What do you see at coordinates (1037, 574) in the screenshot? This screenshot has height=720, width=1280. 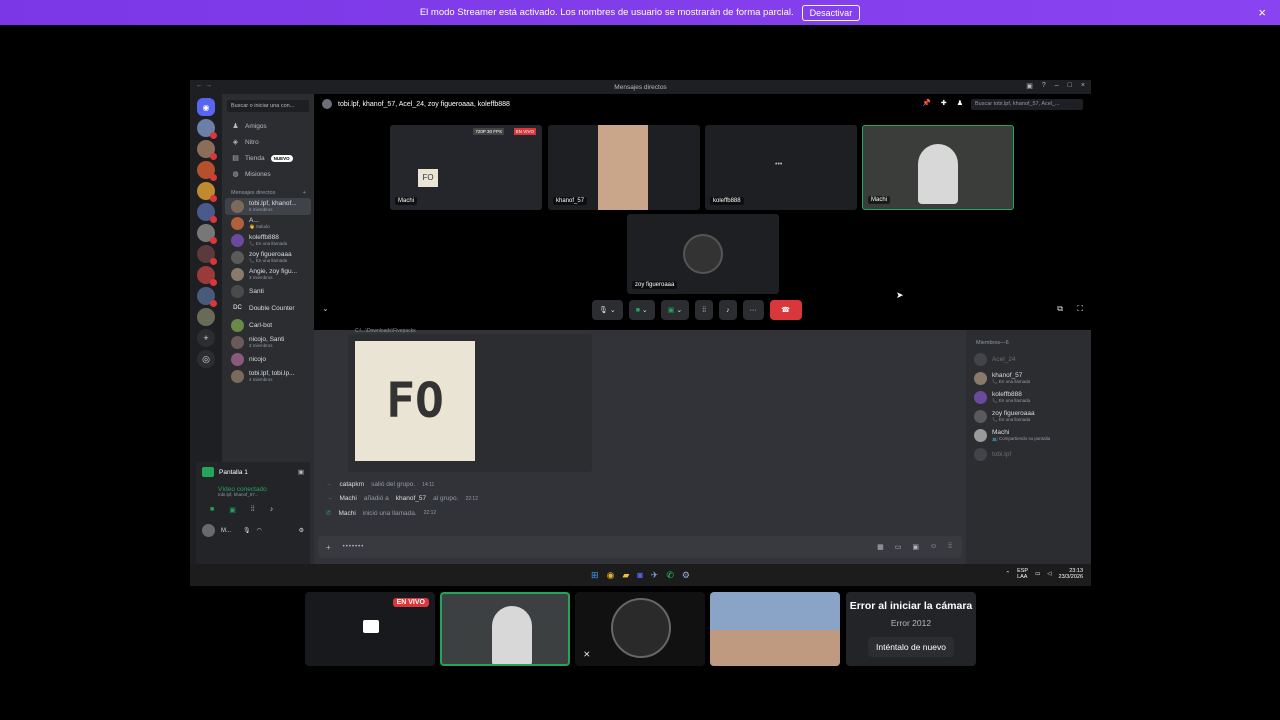 I see `network-icon: ▭` at bounding box center [1037, 574].